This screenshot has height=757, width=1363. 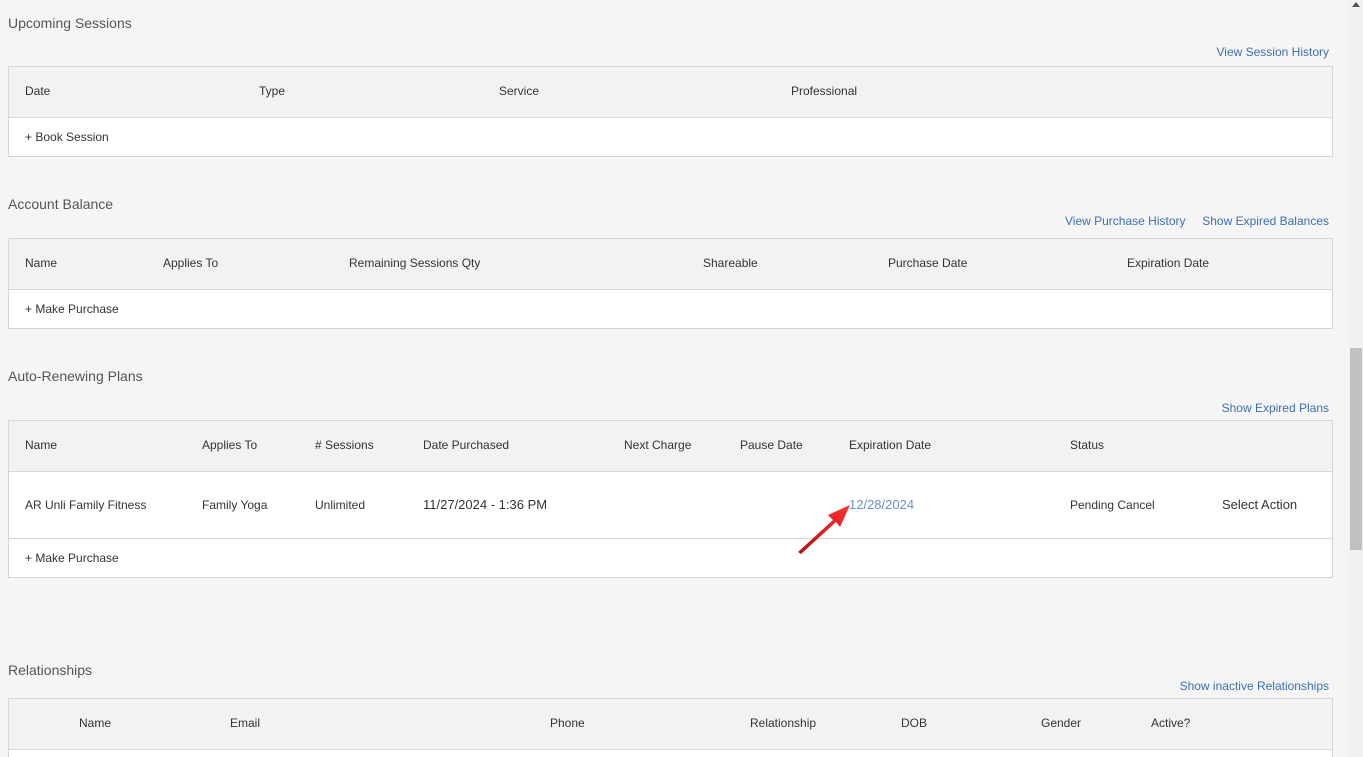 I want to click on column-header-purchase-date: Purchase Date, so click(x=928, y=263).